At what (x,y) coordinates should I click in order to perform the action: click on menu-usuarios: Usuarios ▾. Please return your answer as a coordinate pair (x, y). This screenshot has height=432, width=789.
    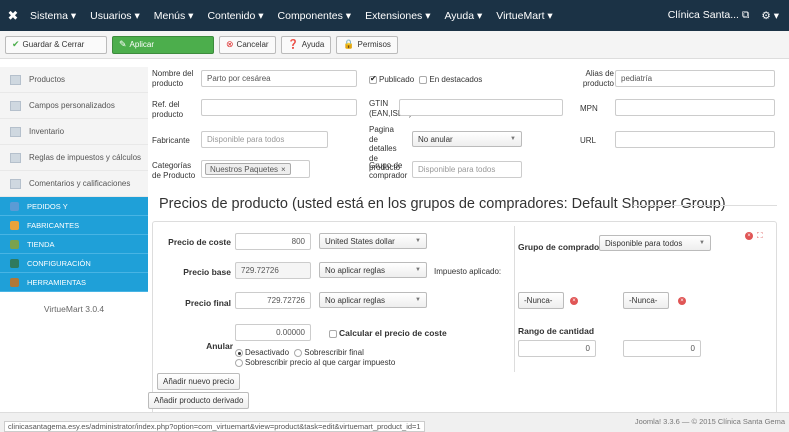
    Looking at the image, I should click on (115, 16).